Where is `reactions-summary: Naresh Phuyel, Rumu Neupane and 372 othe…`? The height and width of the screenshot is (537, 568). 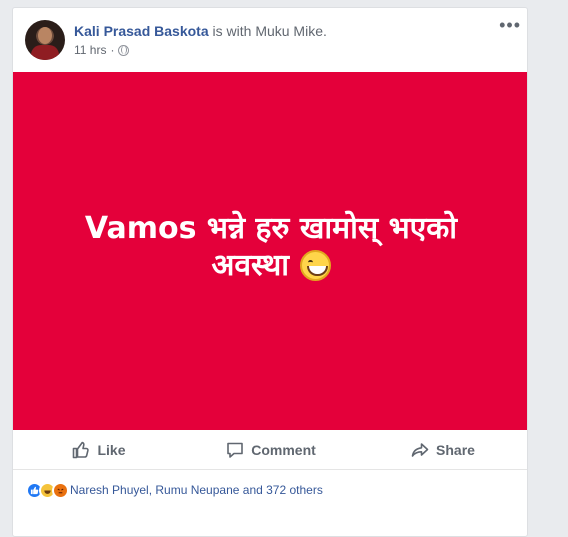
reactions-summary: Naresh Phuyel, Rumu Neupane and 372 othe… is located at coordinates (270, 490).